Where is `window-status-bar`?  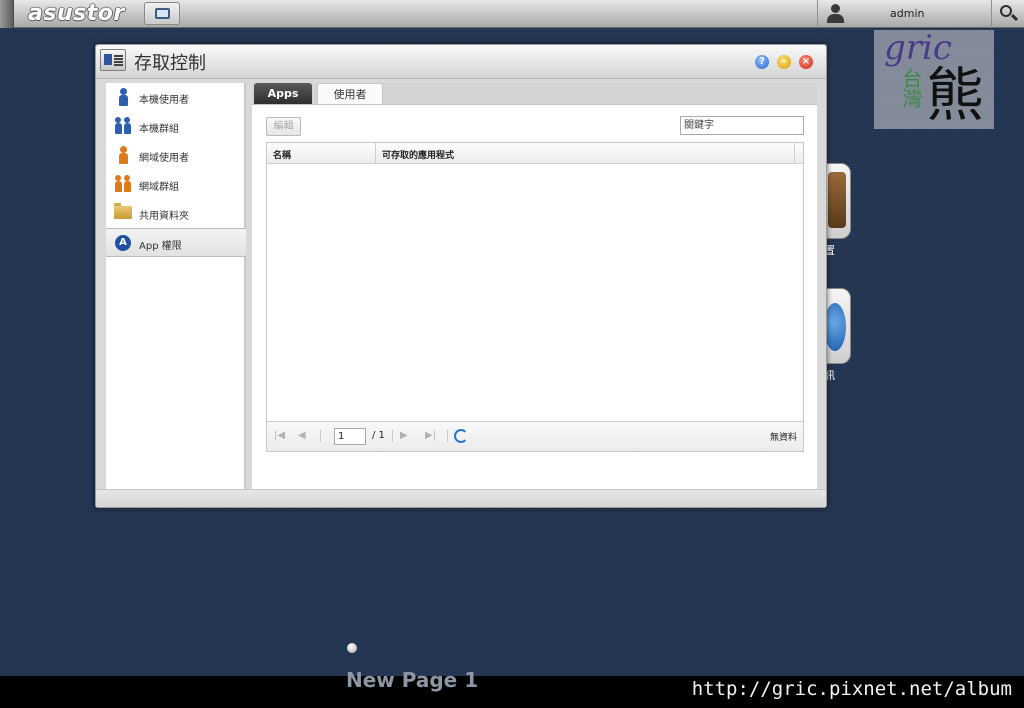 window-status-bar is located at coordinates (461, 498).